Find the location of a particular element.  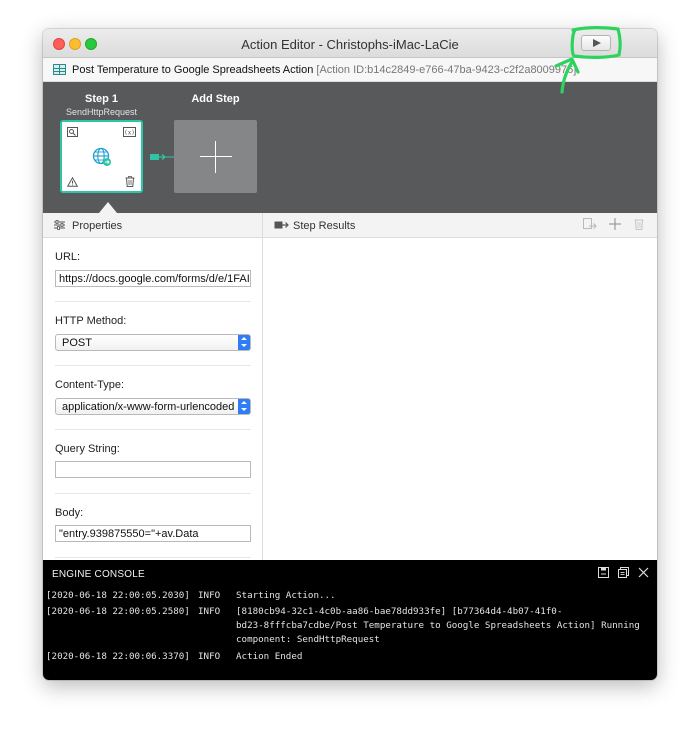

sliders-icon is located at coordinates (59, 225).